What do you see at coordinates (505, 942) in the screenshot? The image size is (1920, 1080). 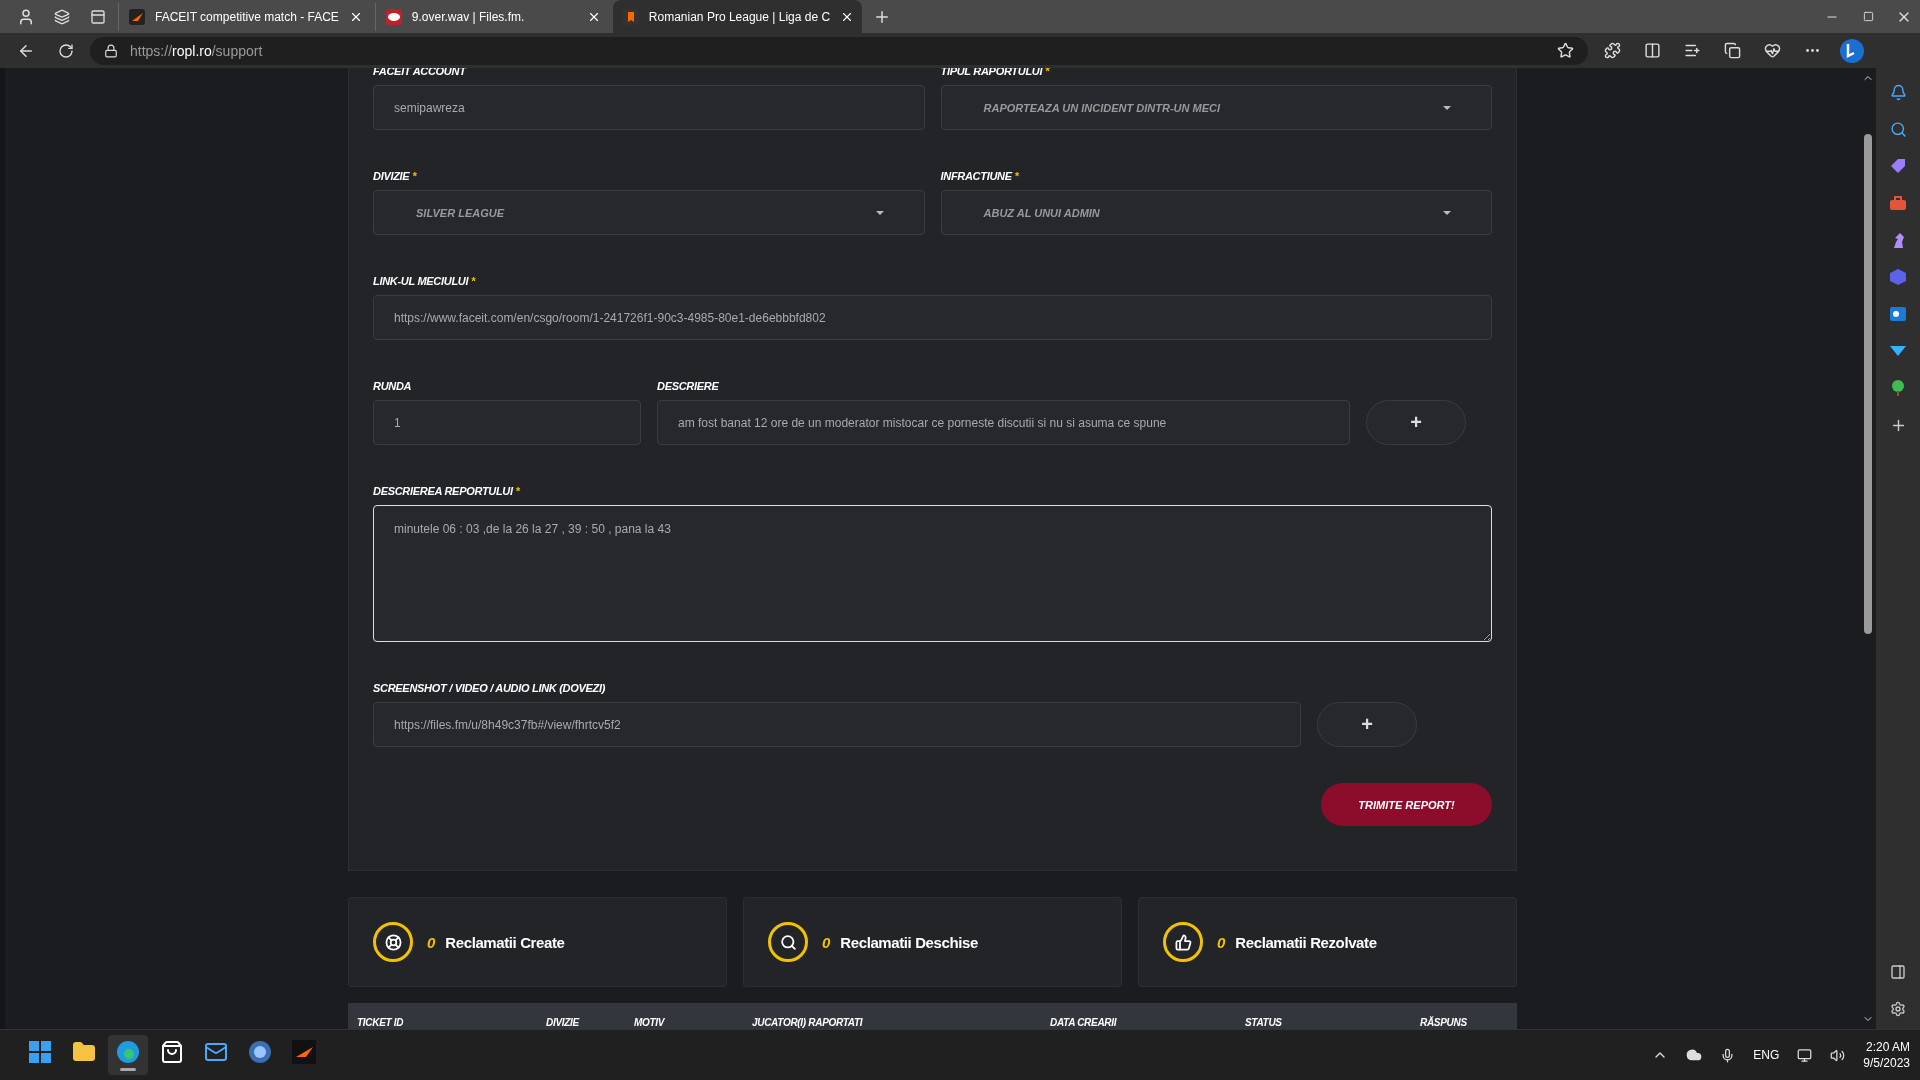 I see `stat-label: Reclamatii Create` at bounding box center [505, 942].